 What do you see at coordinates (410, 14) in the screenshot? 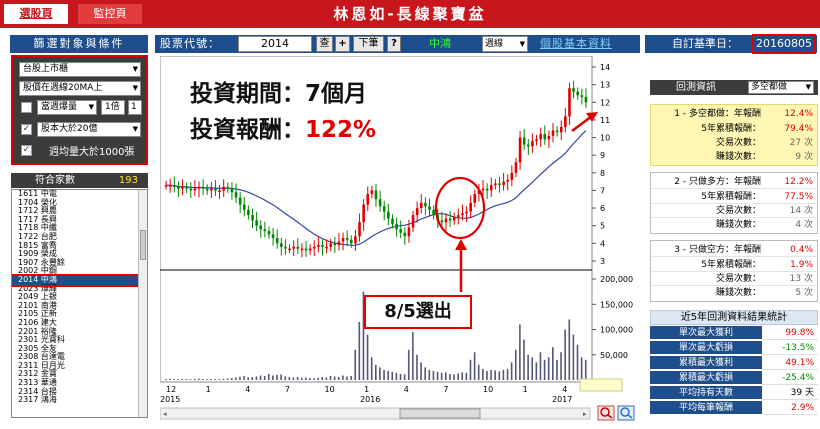
I see `app-title: 林恩如-長線聚寶盆` at bounding box center [410, 14].